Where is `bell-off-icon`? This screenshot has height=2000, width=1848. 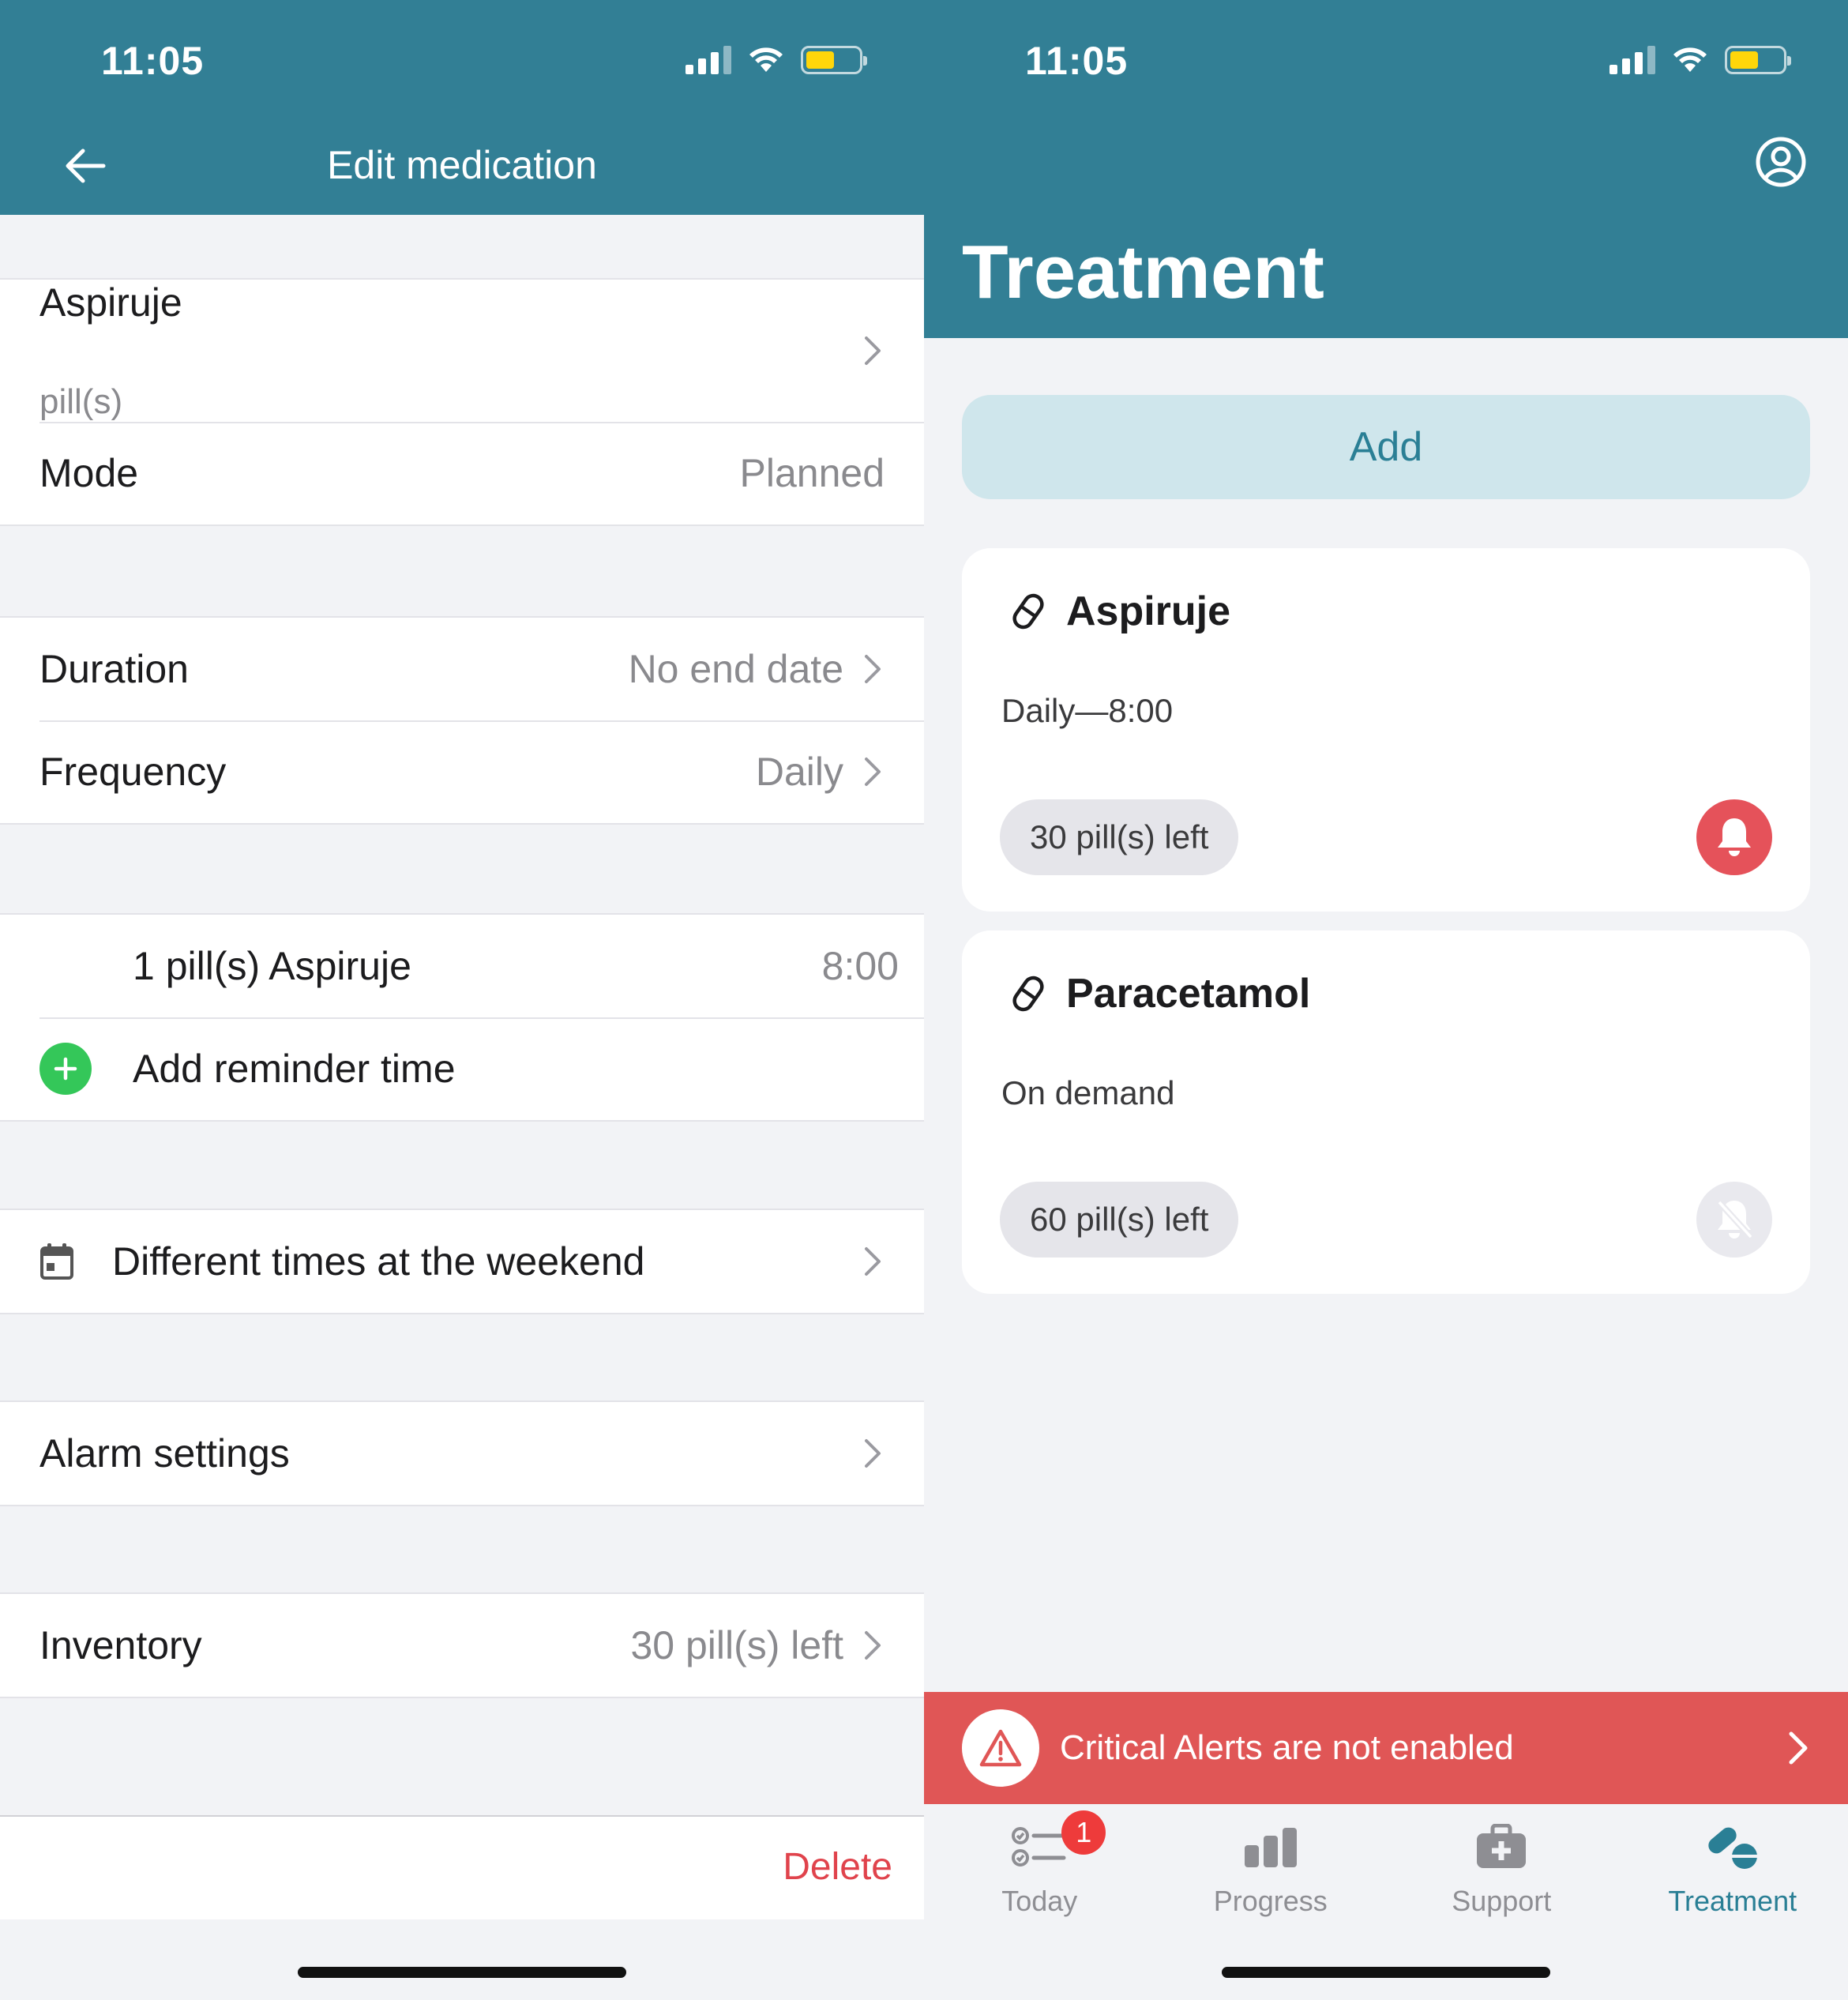
bell-off-icon is located at coordinates (1735, 1219).